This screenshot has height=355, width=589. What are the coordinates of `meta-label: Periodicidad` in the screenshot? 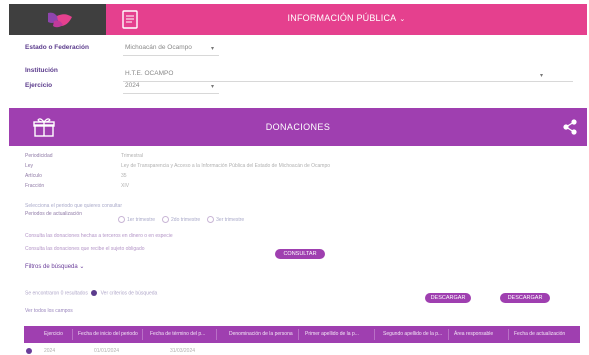 It's located at (39, 156).